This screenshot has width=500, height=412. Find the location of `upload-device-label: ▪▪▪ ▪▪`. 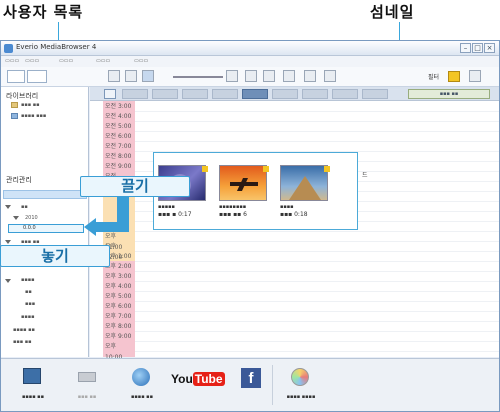

upload-device-label: ▪▪▪ ▪▪ is located at coordinates (87, 397).